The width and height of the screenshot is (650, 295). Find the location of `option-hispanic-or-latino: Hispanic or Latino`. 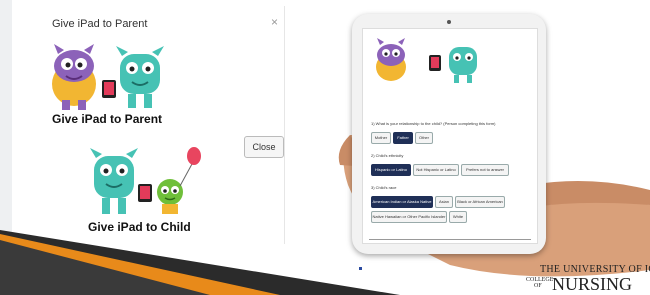

option-hispanic-or-latino: Hispanic or Latino is located at coordinates (391, 170).